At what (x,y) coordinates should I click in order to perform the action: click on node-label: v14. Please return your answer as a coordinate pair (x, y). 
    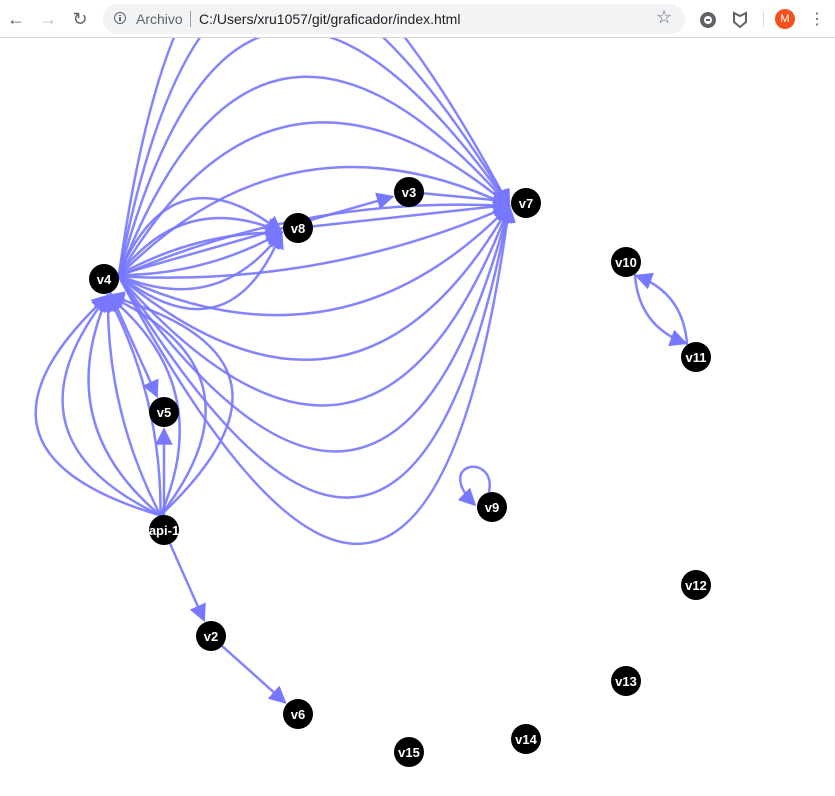
    Looking at the image, I should click on (526, 739).